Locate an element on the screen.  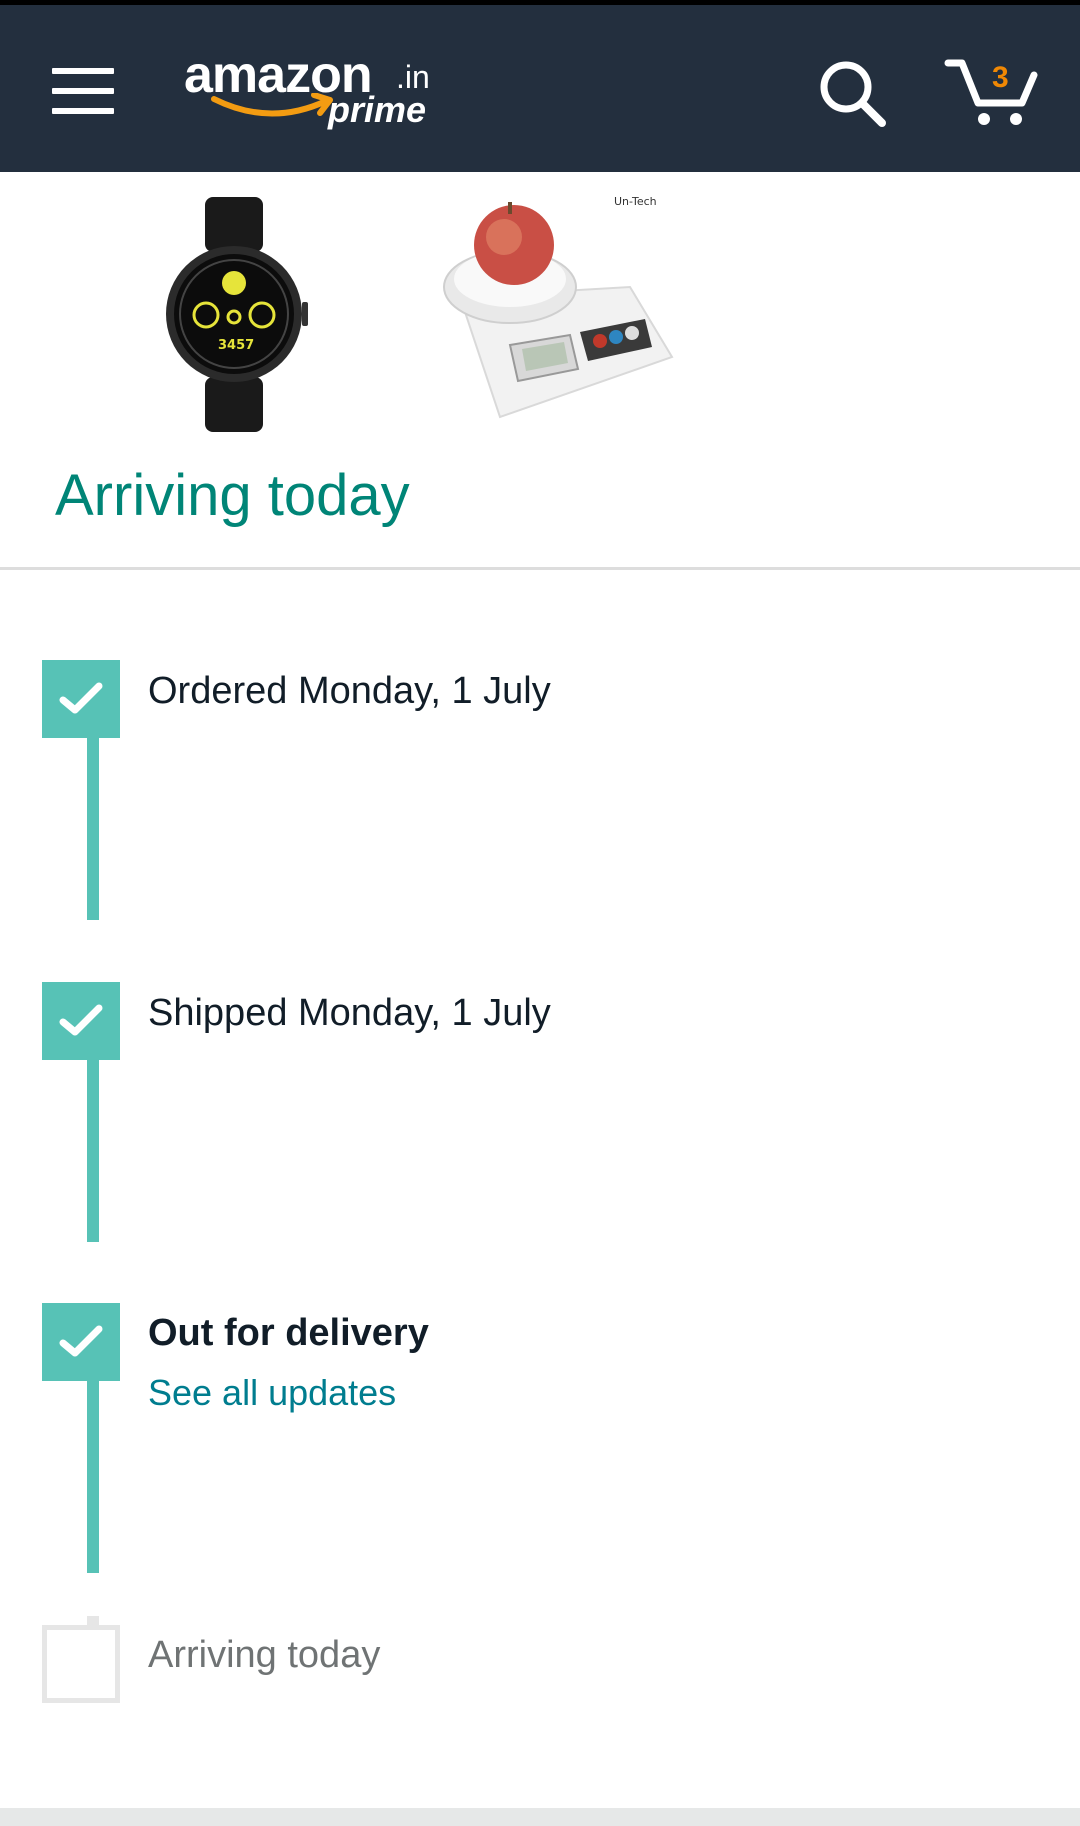
logo-prime: prime is located at coordinates (377, 109).